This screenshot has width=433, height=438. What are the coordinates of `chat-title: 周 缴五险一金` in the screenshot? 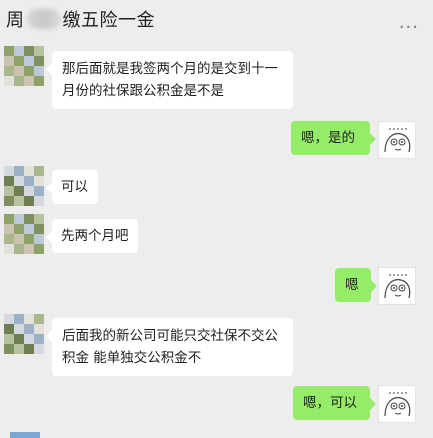 It's located at (80, 19).